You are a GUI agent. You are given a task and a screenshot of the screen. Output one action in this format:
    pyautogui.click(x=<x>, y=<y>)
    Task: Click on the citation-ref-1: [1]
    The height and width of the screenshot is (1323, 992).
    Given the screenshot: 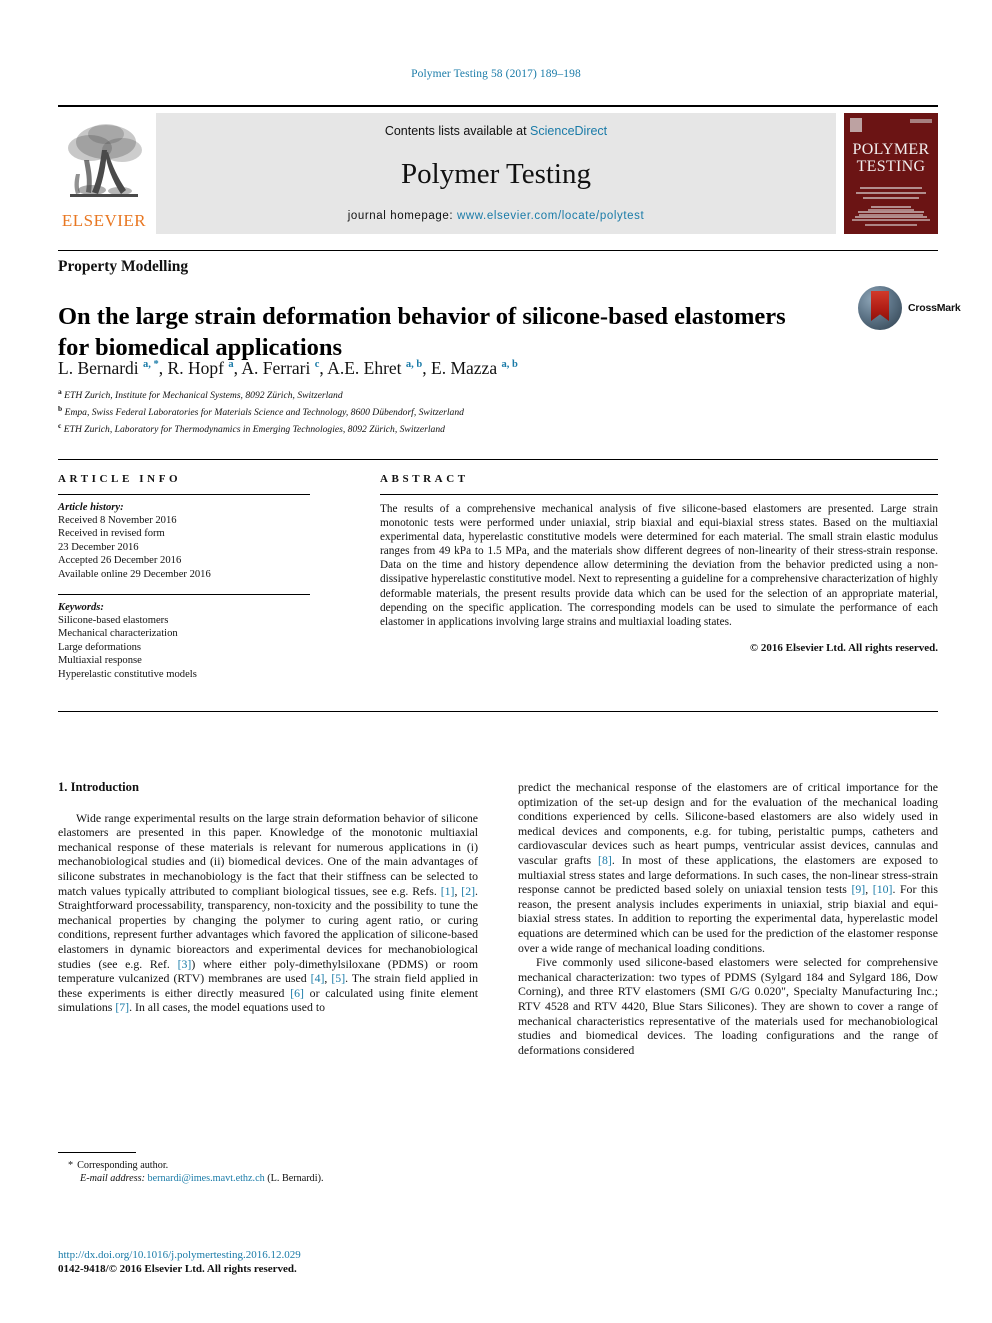 What is the action you would take?
    pyautogui.click(x=448, y=891)
    